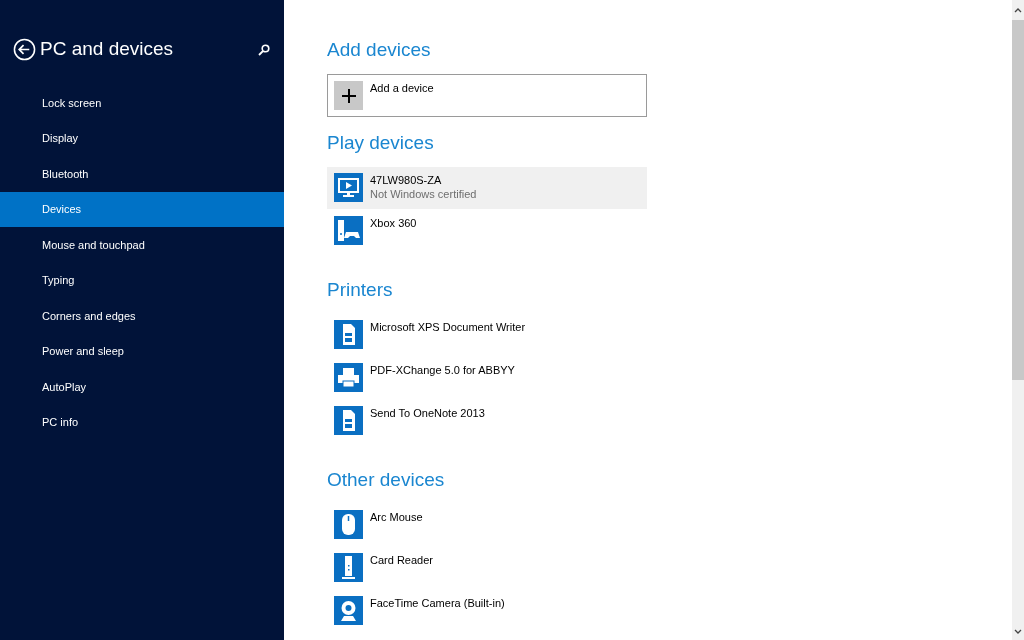  Describe the element at coordinates (381, 143) in the screenshot. I see `section-heading: Play devices` at that location.